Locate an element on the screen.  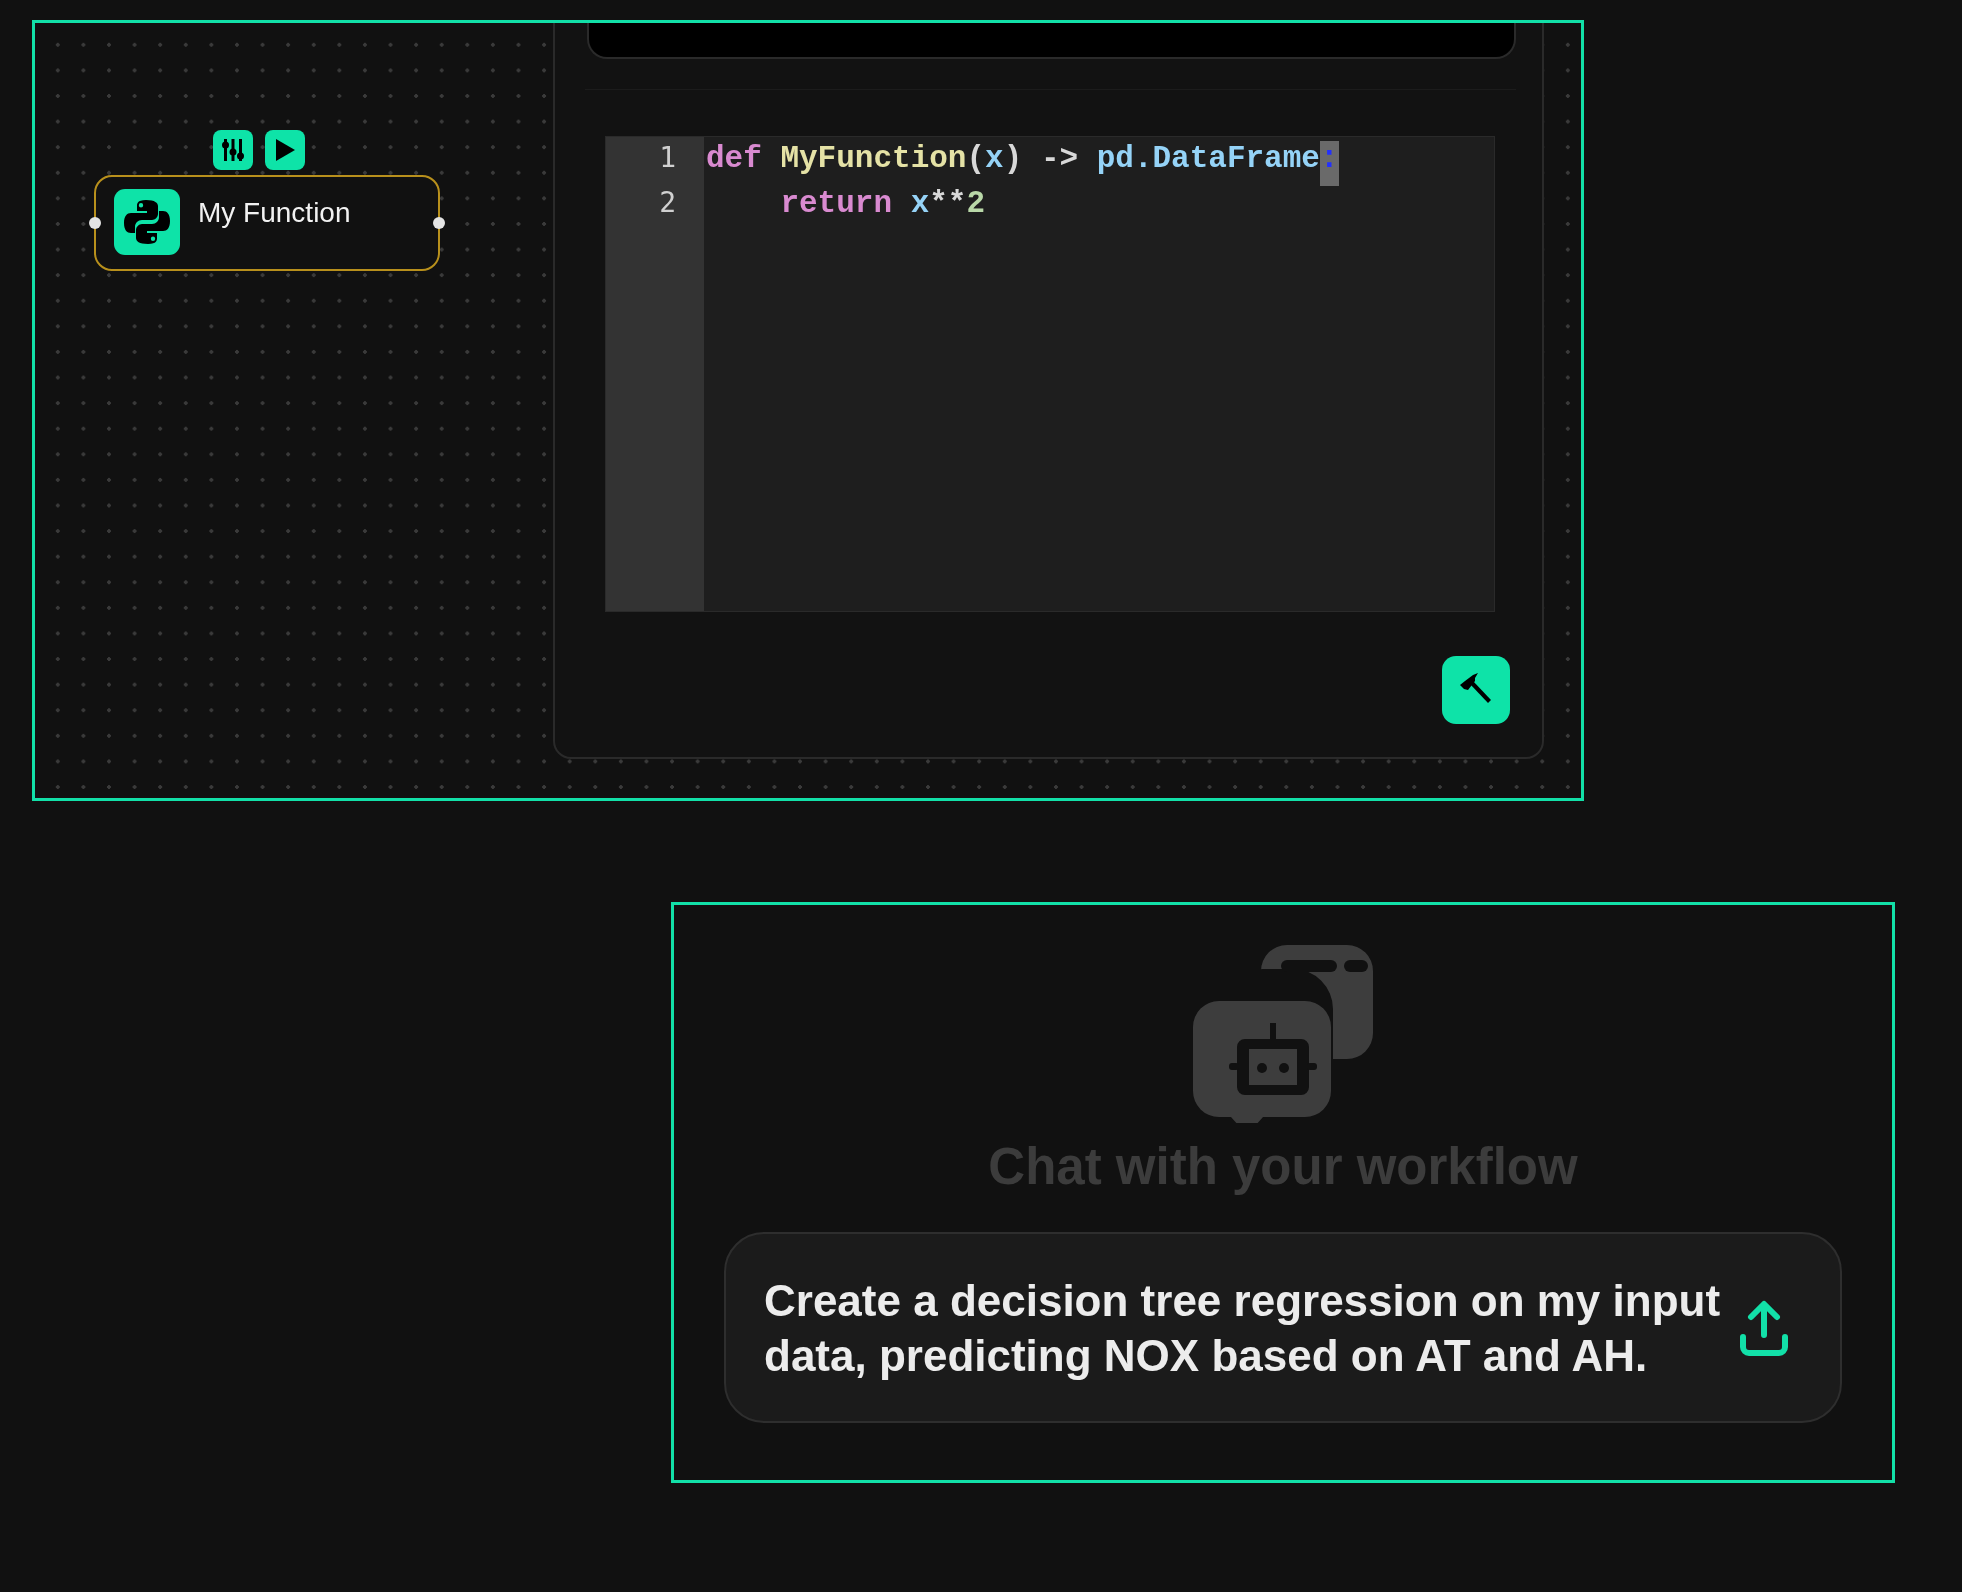
input-port is located at coordinates (95, 223).